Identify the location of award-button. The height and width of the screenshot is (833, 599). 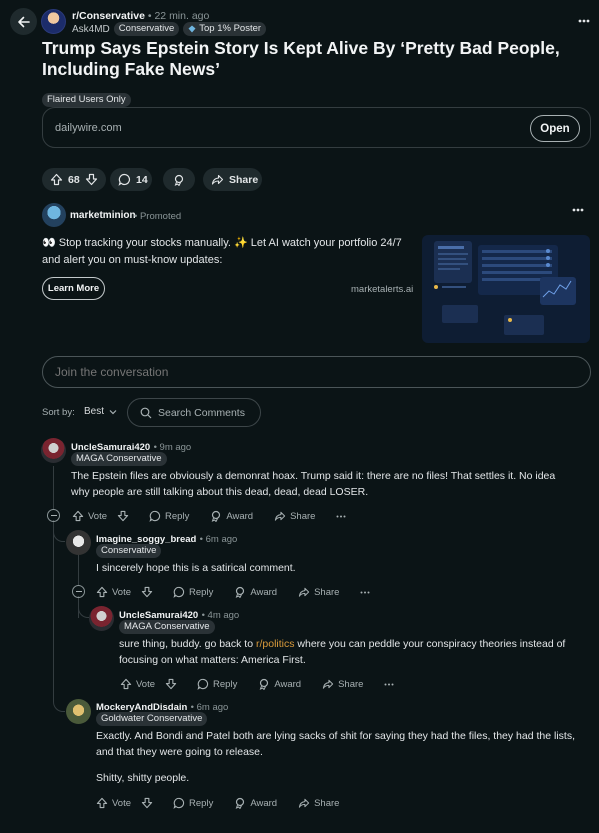
(179, 179).